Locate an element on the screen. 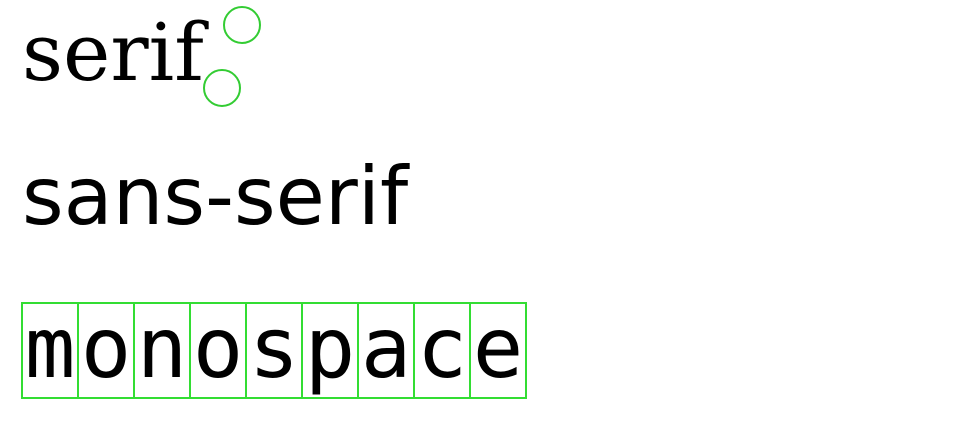 The height and width of the screenshot is (427, 976). monospace-character-cell: n is located at coordinates (162, 350).